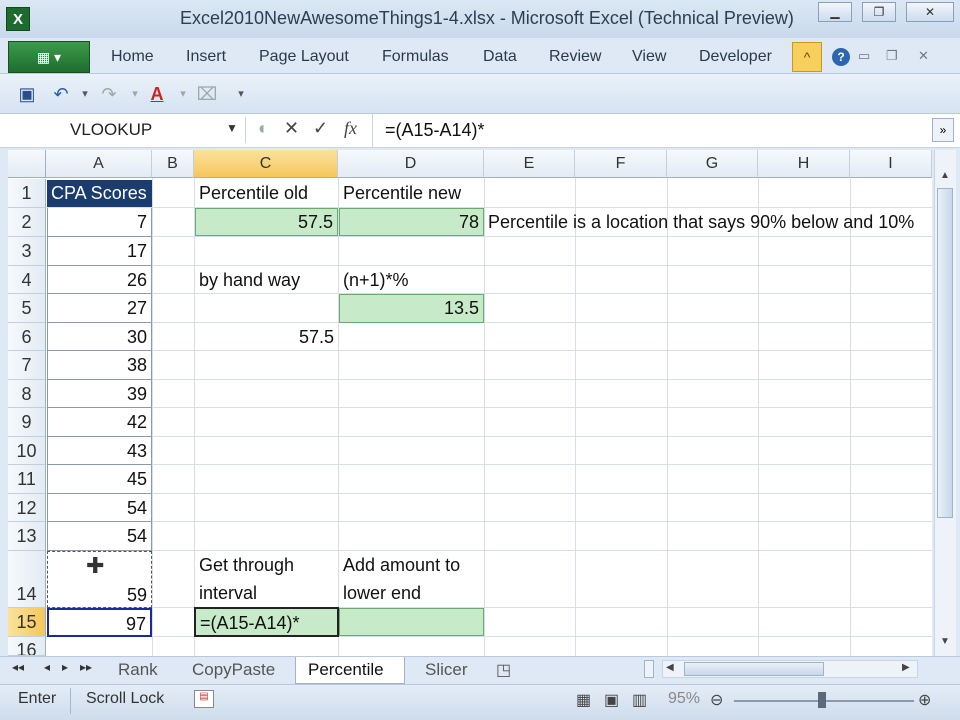 The width and height of the screenshot is (960, 720). I want to click on cell-c6: 57.5, so click(266, 337).